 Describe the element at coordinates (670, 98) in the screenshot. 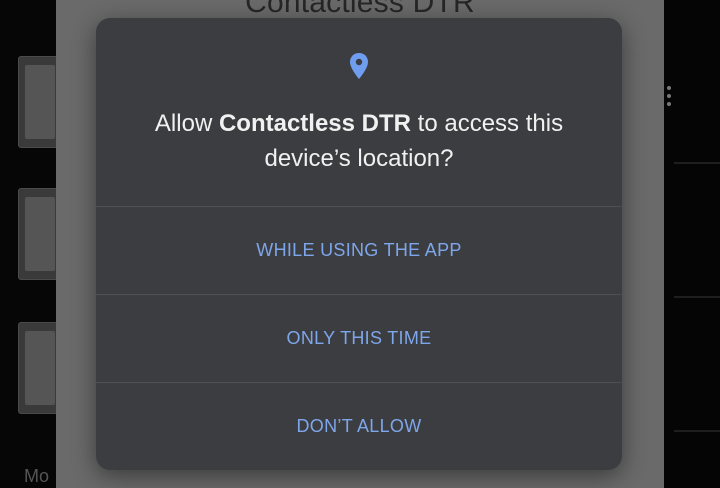

I see `overflow-menu-icon` at that location.